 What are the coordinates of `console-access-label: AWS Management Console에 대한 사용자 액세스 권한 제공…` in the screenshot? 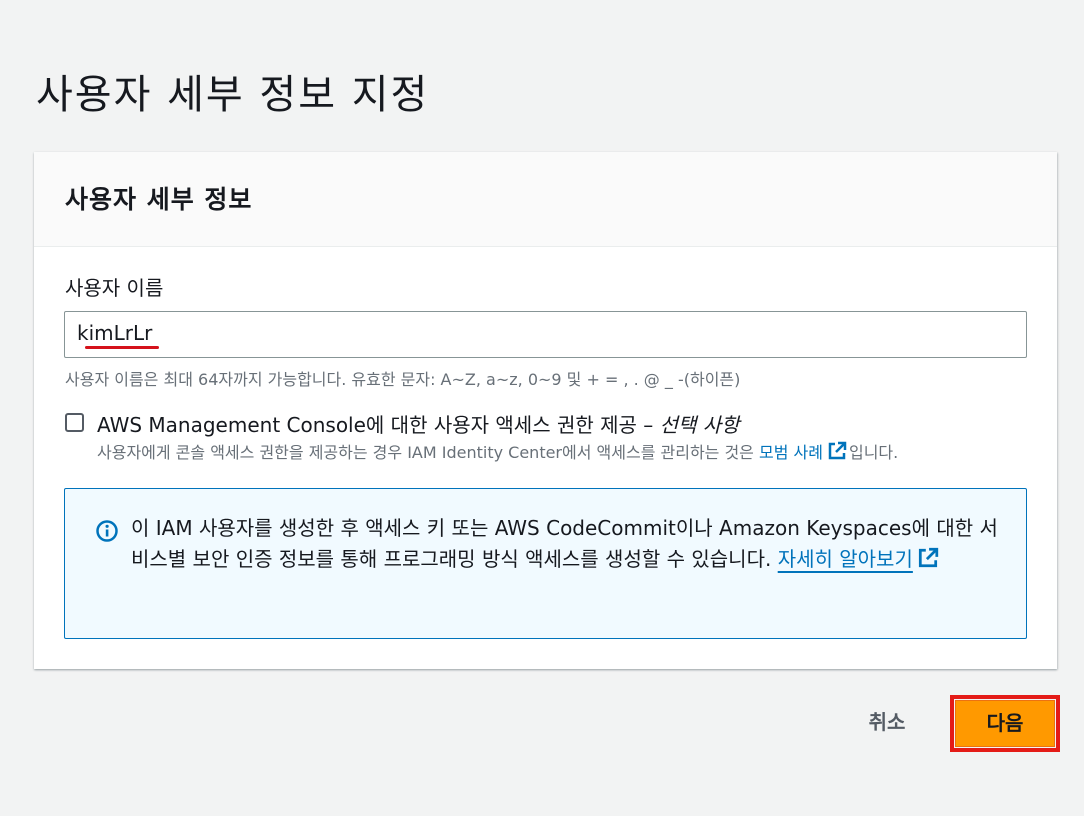 It's located at (418, 423).